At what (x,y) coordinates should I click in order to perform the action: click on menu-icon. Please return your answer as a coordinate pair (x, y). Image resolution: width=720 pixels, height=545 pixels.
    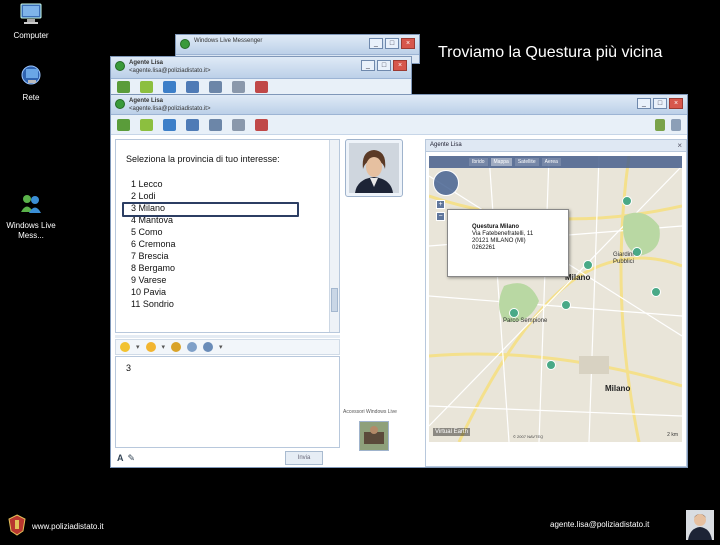
    Looking at the image, I should click on (676, 124).